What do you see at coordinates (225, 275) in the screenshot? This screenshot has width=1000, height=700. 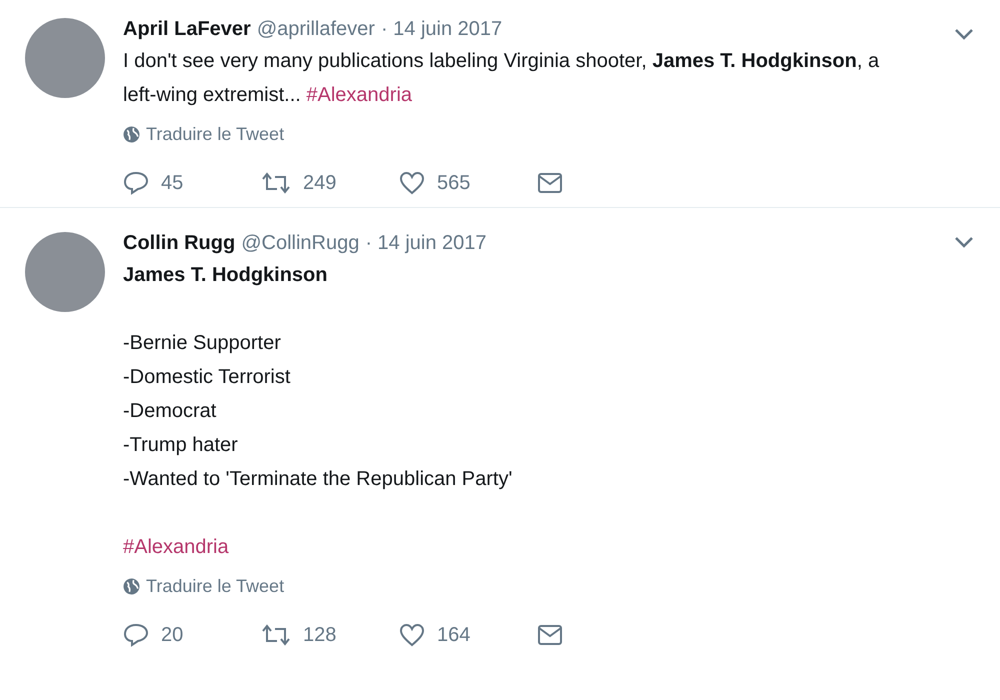 I see `tweet-text: James T. Hodgkinson` at bounding box center [225, 275].